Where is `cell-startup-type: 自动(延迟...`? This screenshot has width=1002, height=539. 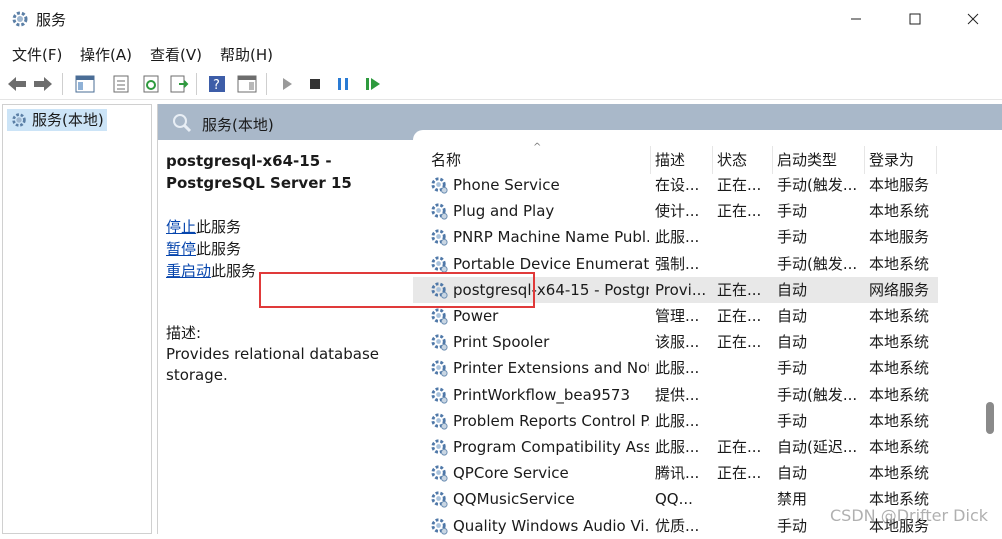
cell-startup-type: 自动(延迟... is located at coordinates (817, 447).